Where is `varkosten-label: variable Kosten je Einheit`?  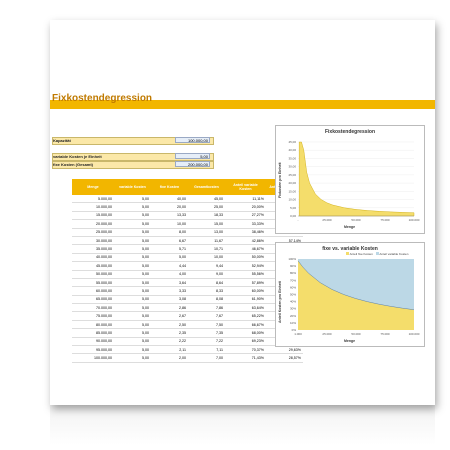 varkosten-label: variable Kosten je Einheit is located at coordinates (77, 156).